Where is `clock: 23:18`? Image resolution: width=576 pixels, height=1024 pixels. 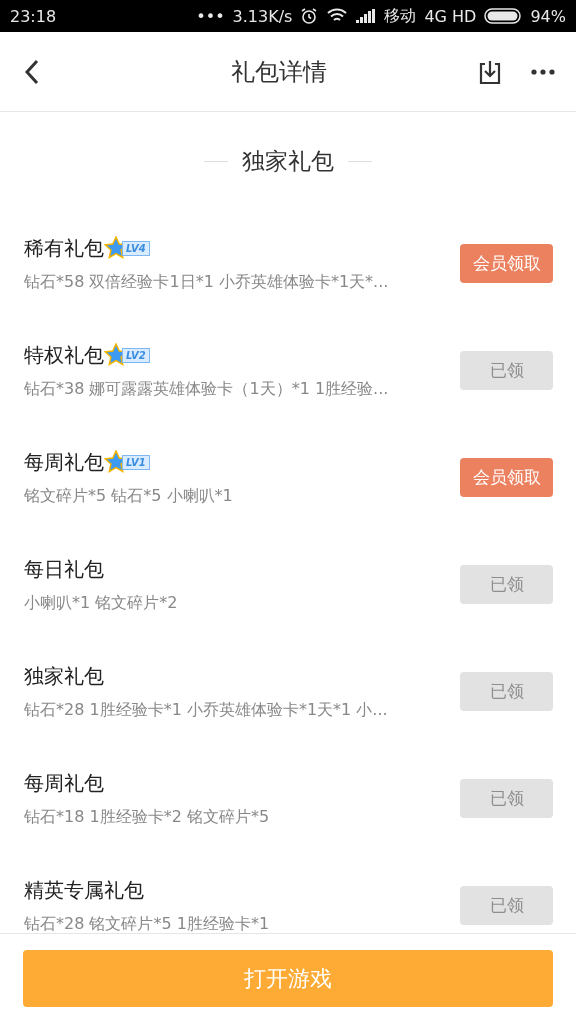
clock: 23:18 is located at coordinates (33, 16).